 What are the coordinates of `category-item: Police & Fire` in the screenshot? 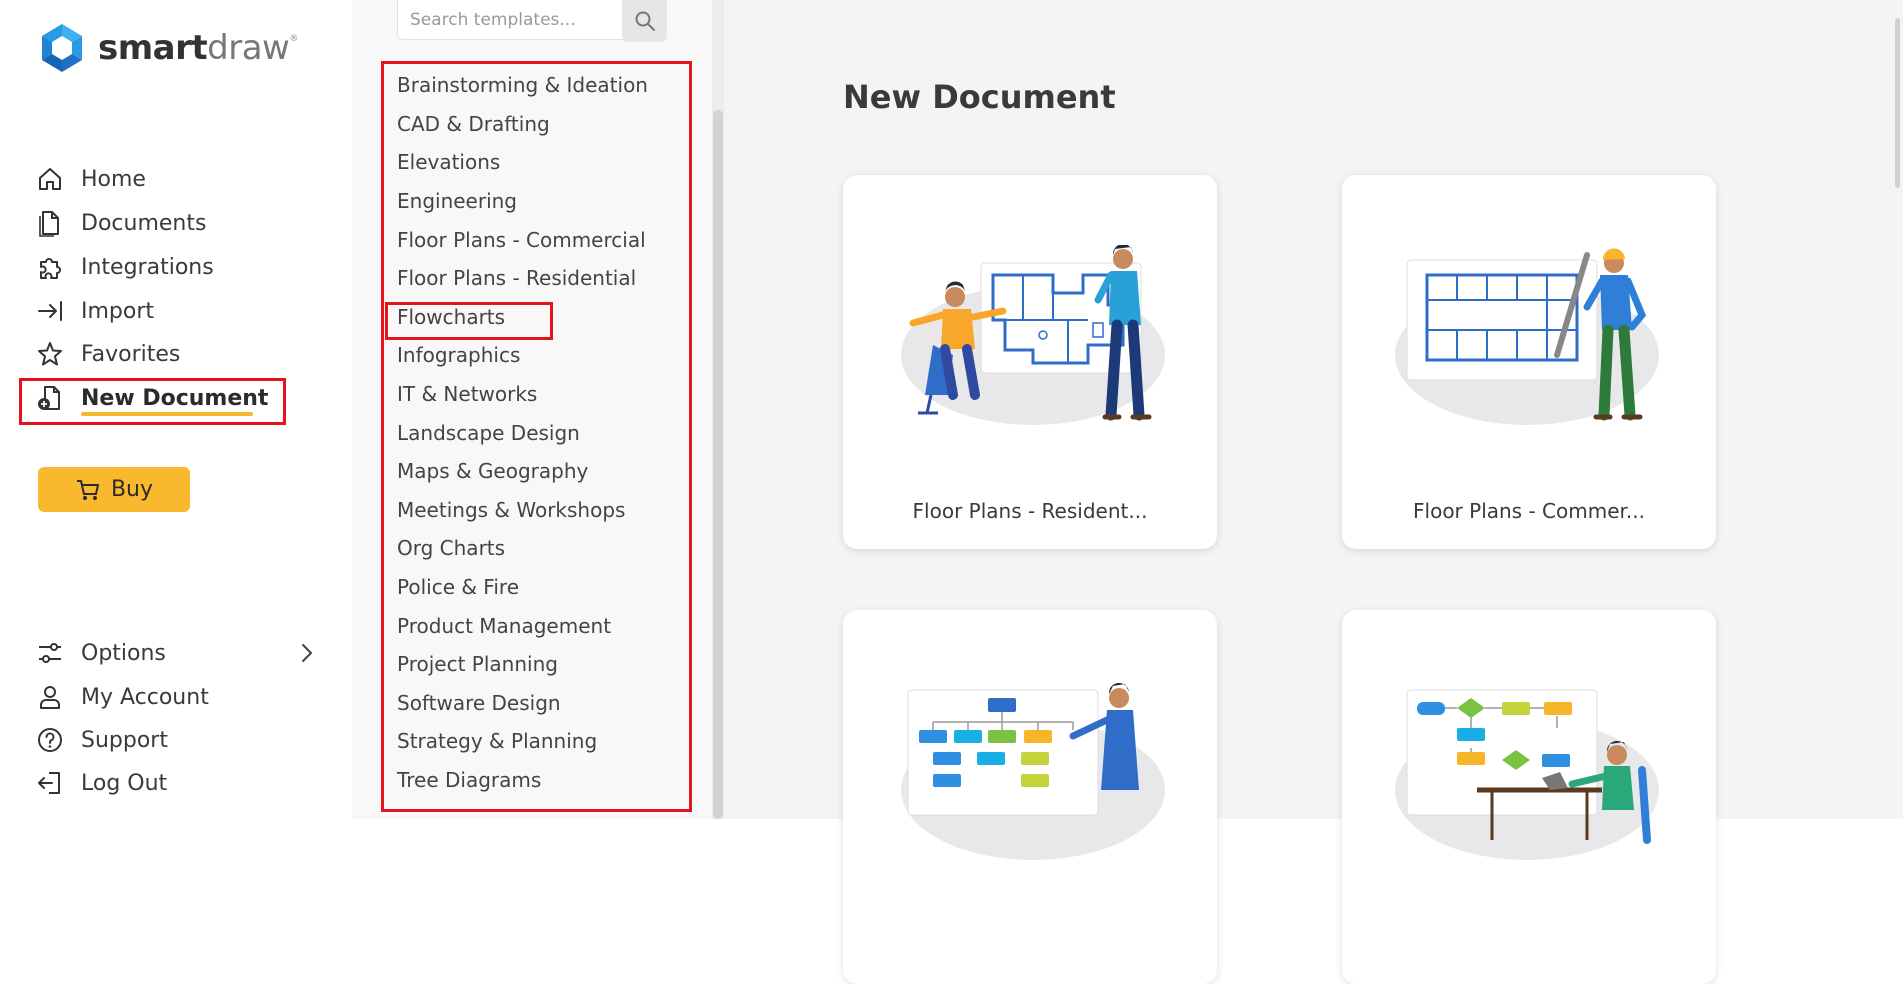 It's located at (458, 587).